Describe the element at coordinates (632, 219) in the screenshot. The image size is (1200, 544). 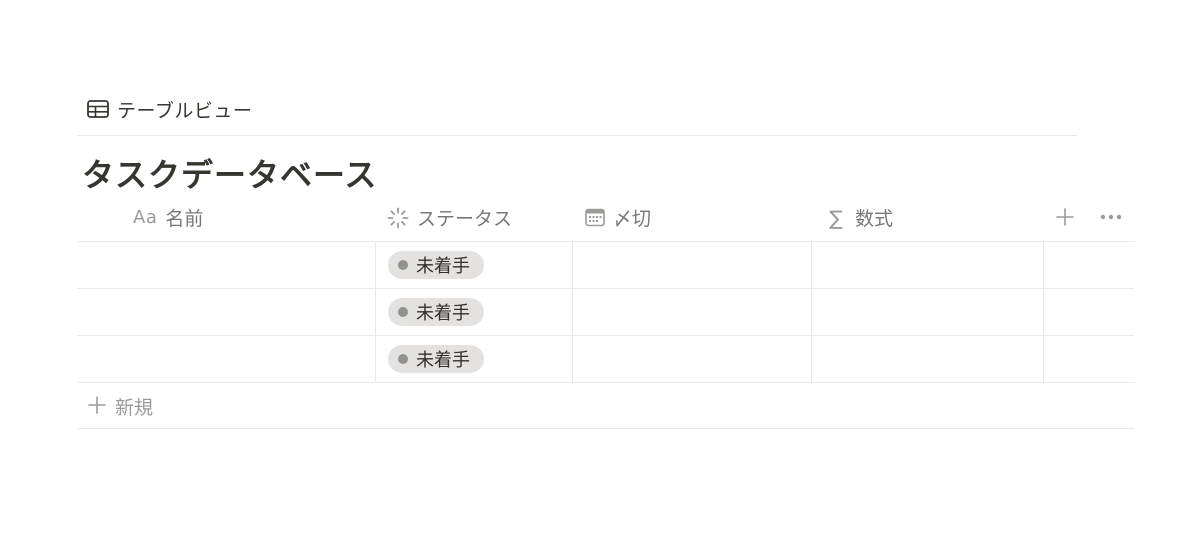
I see `column-header-label: 〆切` at that location.